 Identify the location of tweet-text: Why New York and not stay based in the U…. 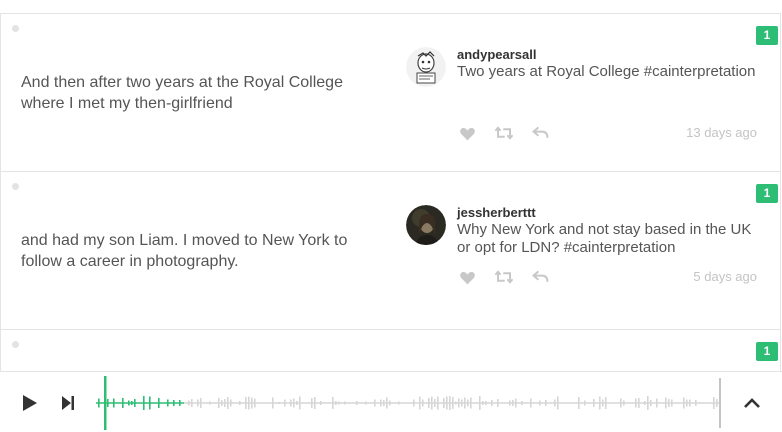
(604, 238).